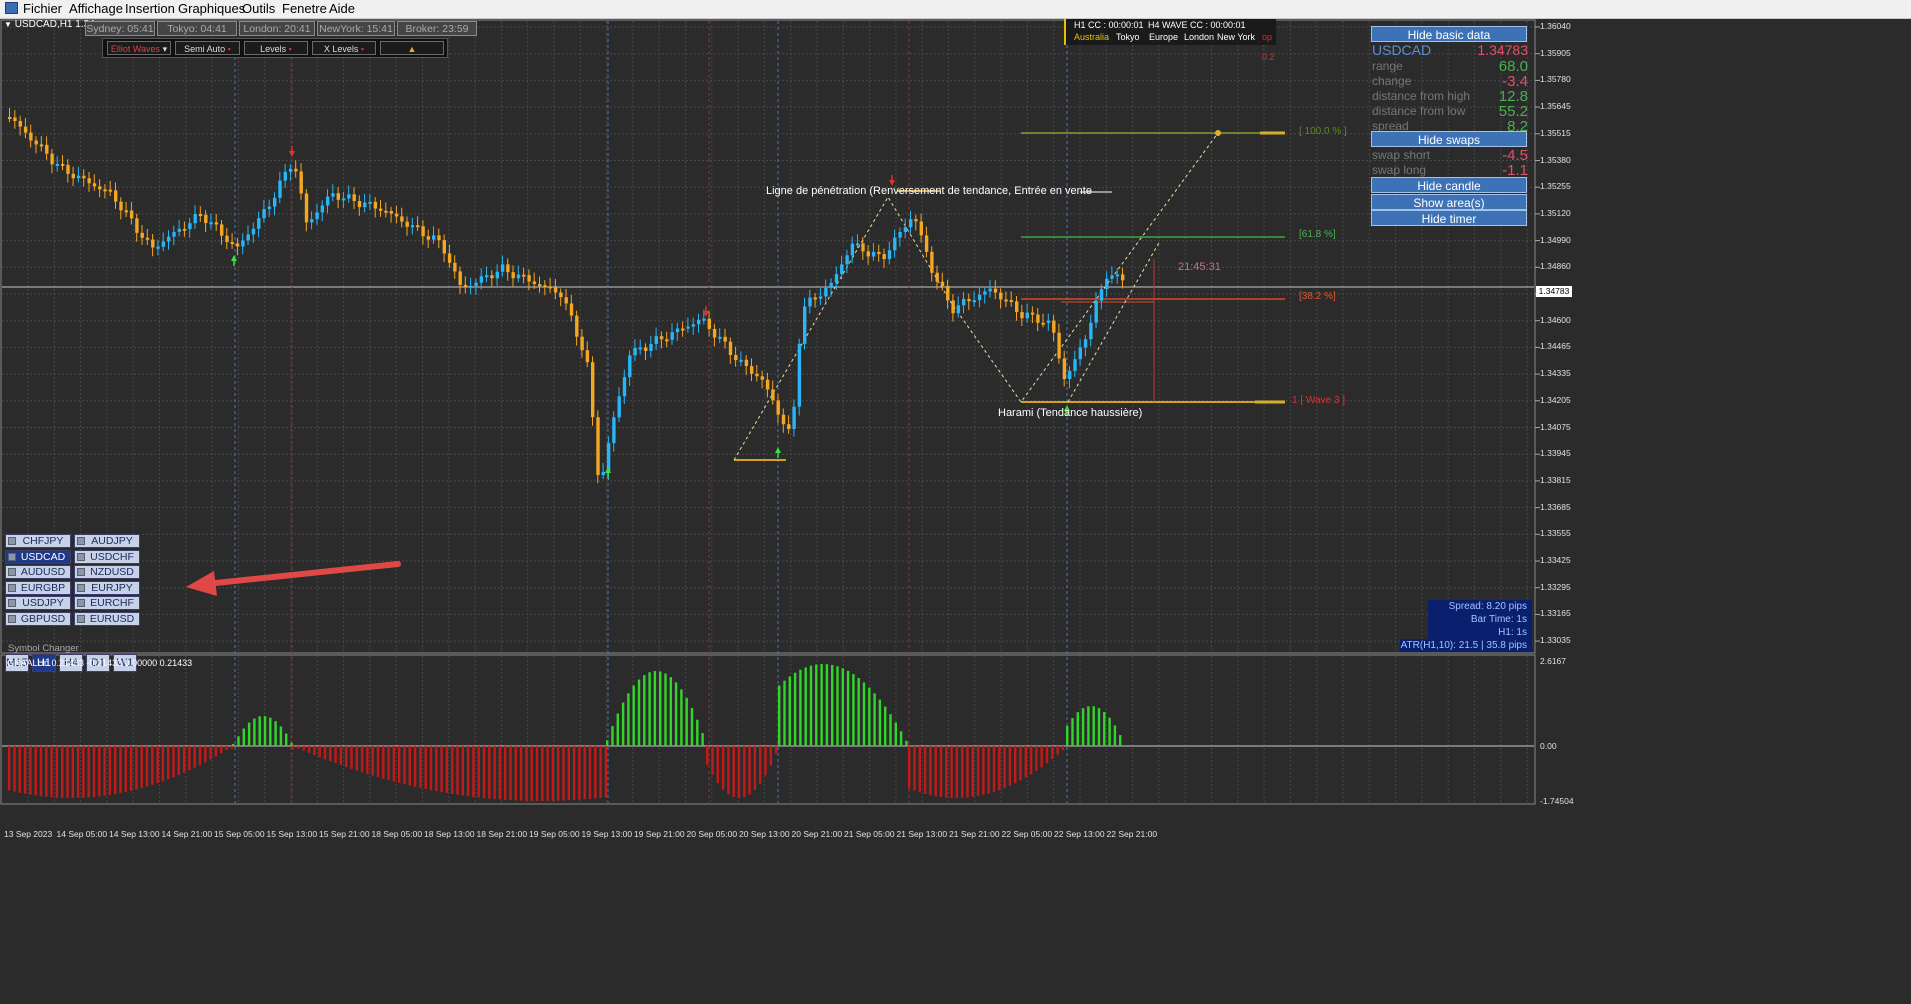 This screenshot has width=1911, height=1004. I want to click on symbol-button-eurgbp: EURGBP, so click(38, 587).